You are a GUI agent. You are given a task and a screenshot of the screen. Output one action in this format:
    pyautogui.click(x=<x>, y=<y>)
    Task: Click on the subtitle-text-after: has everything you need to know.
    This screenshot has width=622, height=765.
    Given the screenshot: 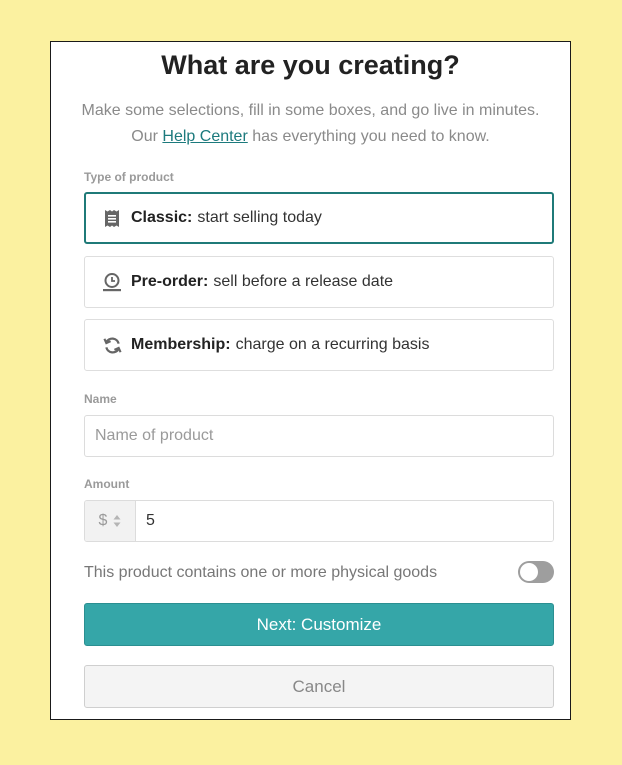 What is the action you would take?
    pyautogui.click(x=368, y=136)
    